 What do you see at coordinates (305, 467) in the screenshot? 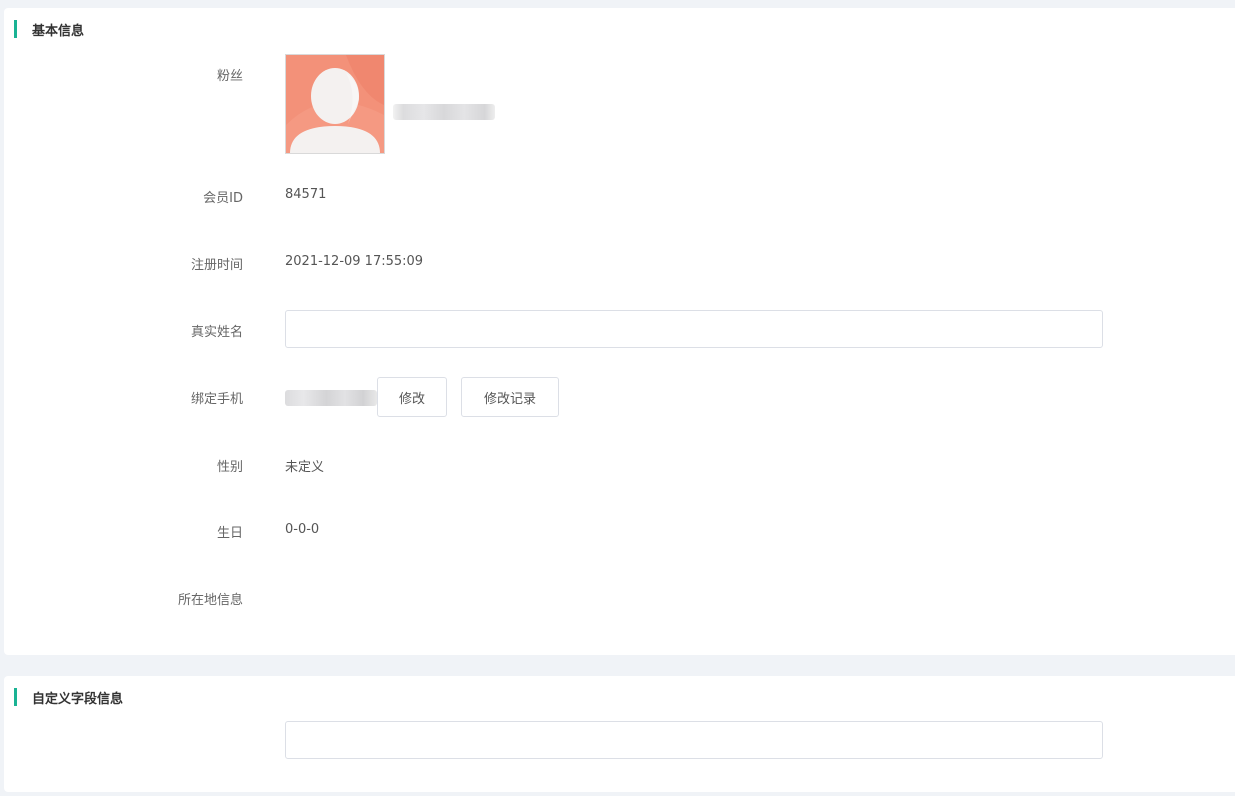
I see `gender-value: 未定义` at bounding box center [305, 467].